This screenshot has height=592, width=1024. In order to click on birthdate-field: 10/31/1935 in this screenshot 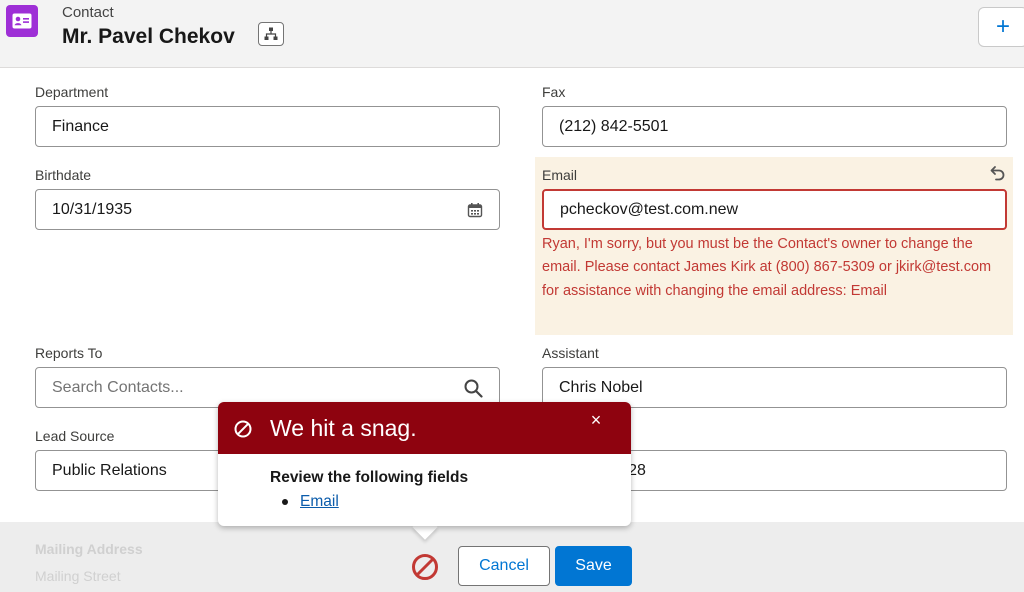, I will do `click(267, 209)`.